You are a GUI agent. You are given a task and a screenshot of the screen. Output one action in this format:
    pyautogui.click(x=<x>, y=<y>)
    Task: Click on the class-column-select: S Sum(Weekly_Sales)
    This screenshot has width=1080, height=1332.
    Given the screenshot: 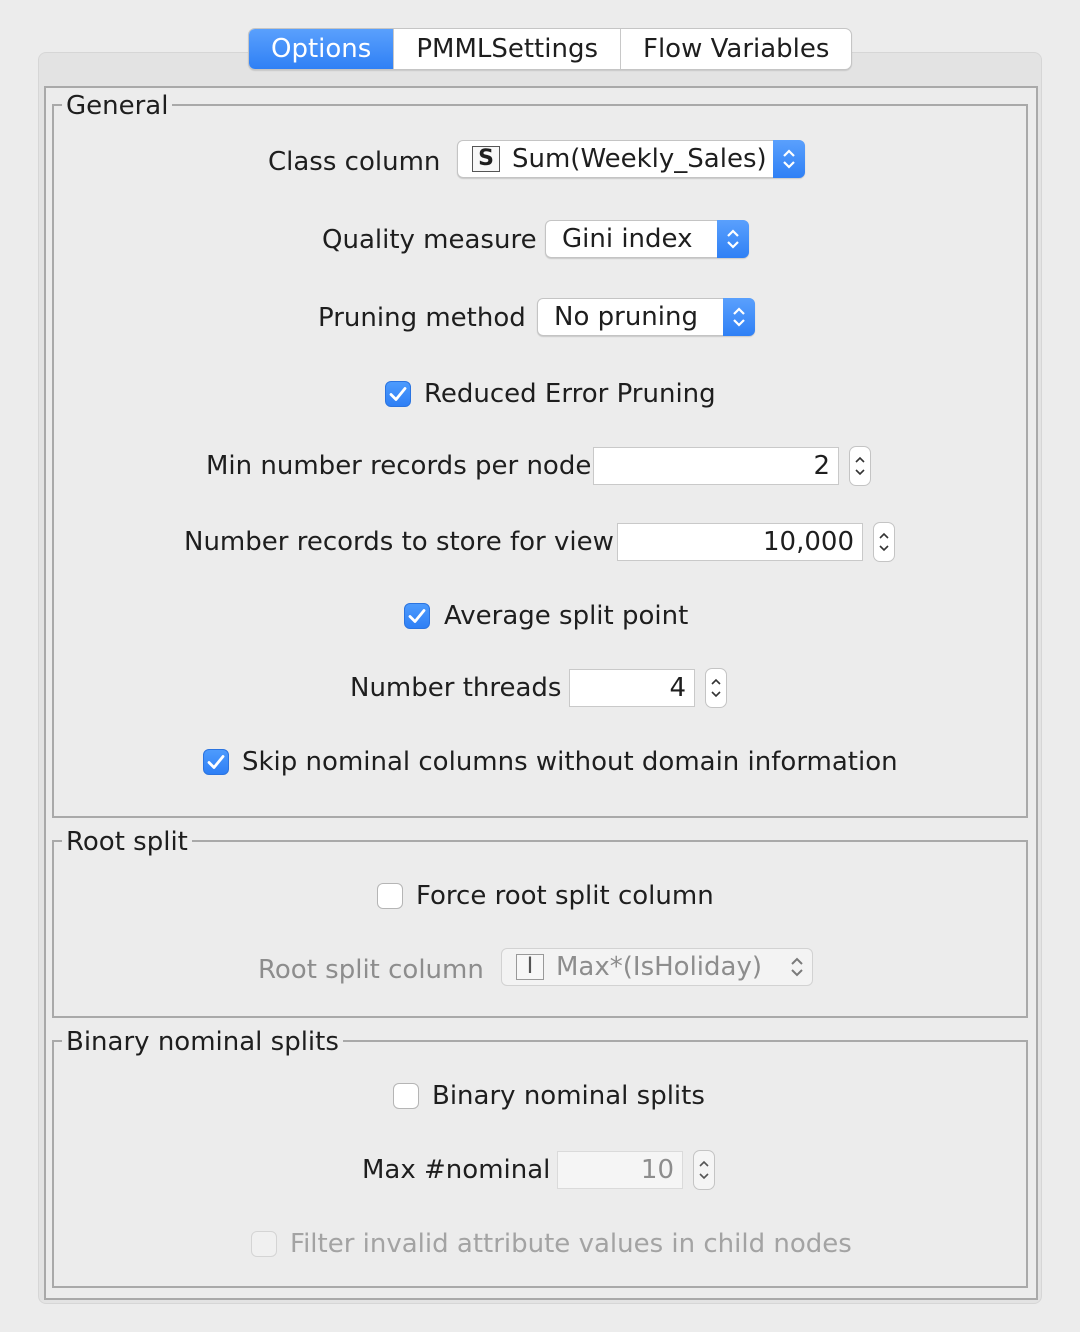 What is the action you would take?
    pyautogui.click(x=631, y=159)
    